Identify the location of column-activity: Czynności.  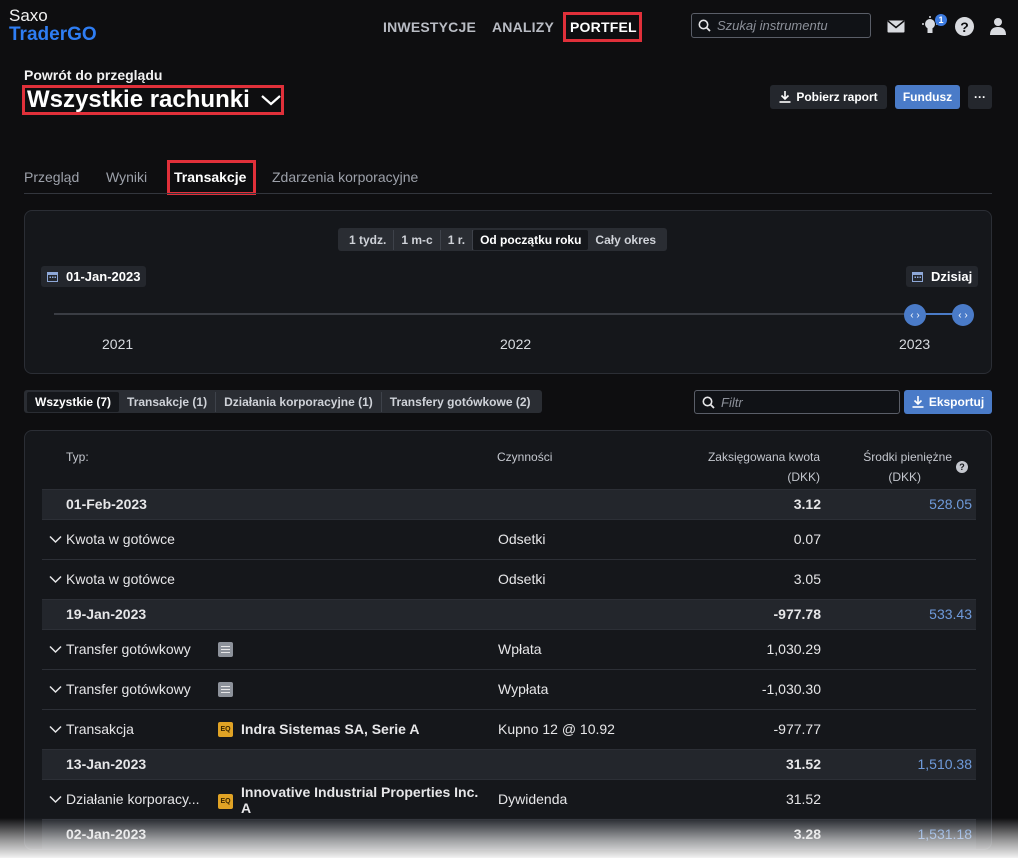
(524, 457).